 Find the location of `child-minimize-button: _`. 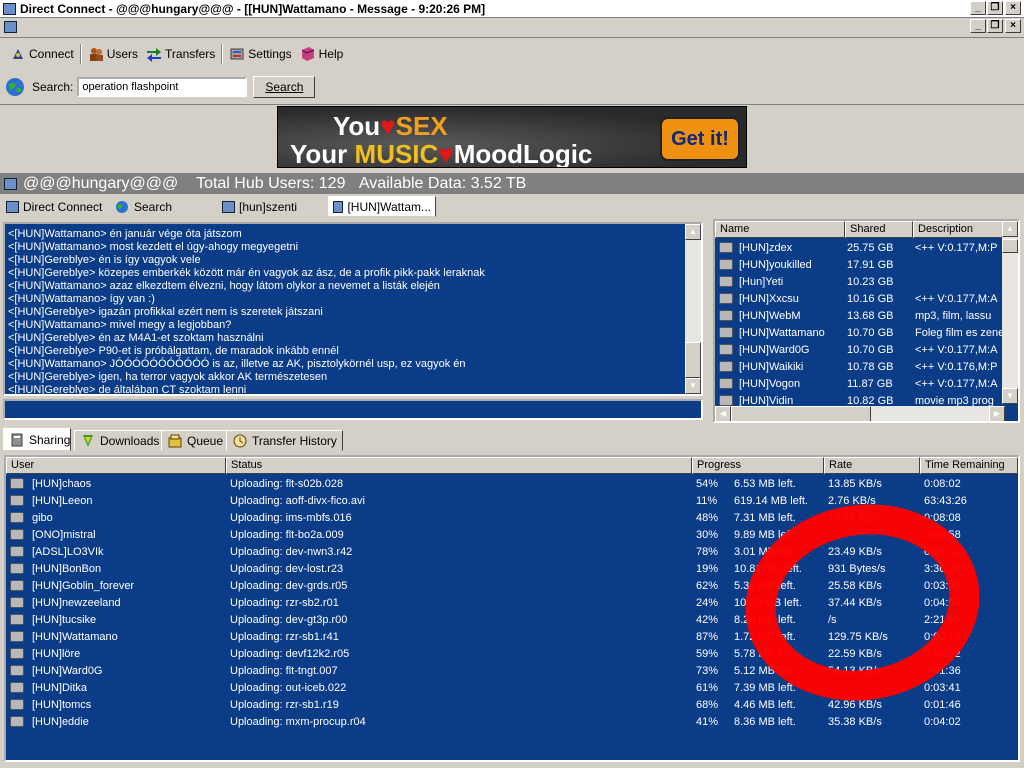

child-minimize-button: _ is located at coordinates (978, 26).